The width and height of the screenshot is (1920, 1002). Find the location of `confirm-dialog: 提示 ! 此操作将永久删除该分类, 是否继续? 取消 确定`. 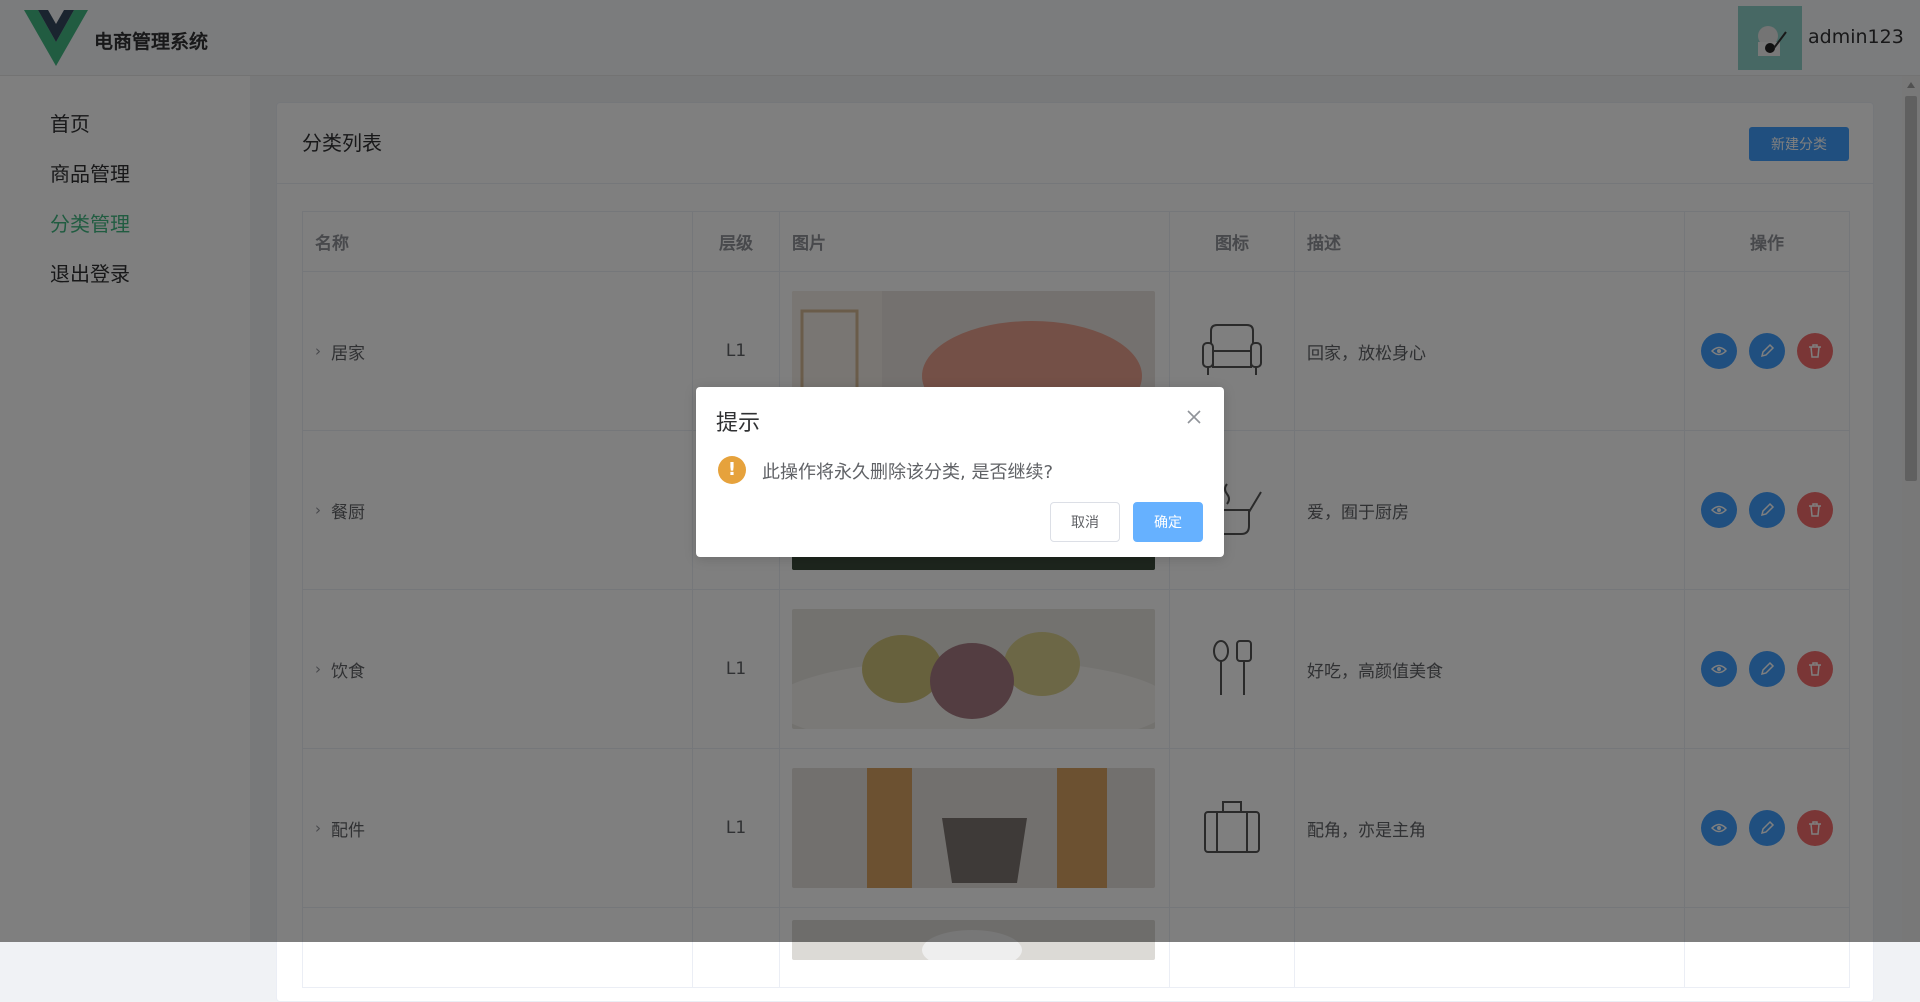

confirm-dialog: 提示 ! 此操作将永久删除该分类, 是否继续? 取消 确定 is located at coordinates (960, 472).